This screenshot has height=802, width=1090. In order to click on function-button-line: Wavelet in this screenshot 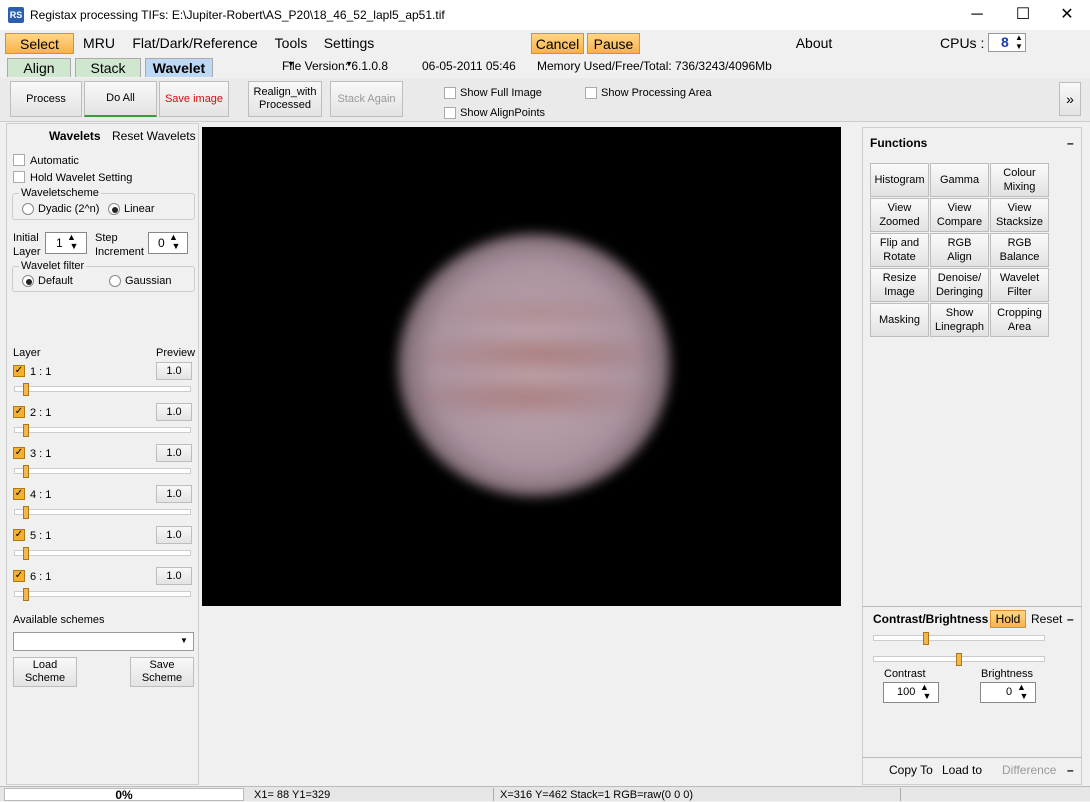, I will do `click(1019, 278)`.